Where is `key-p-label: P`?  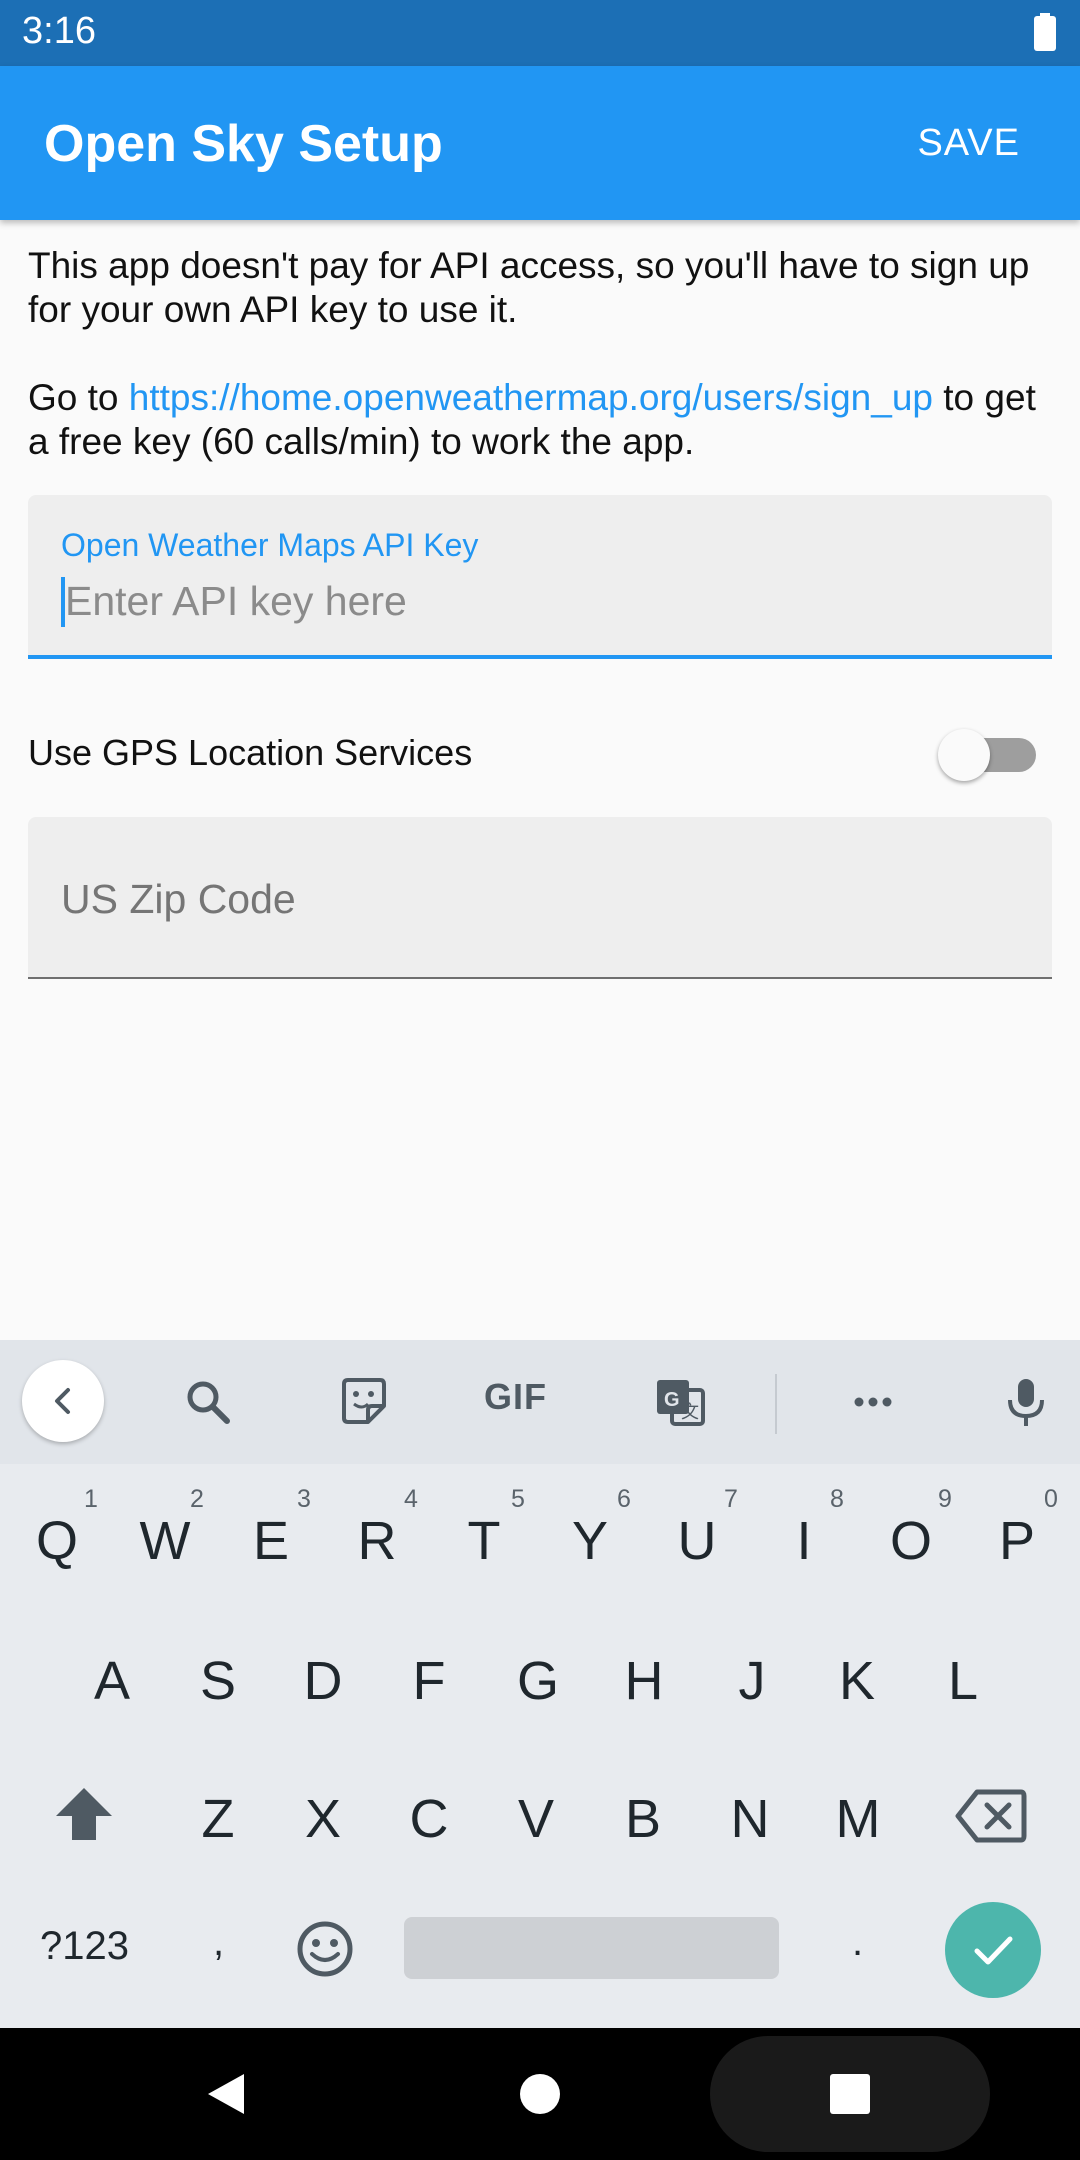 key-p-label: P is located at coordinates (1017, 1541).